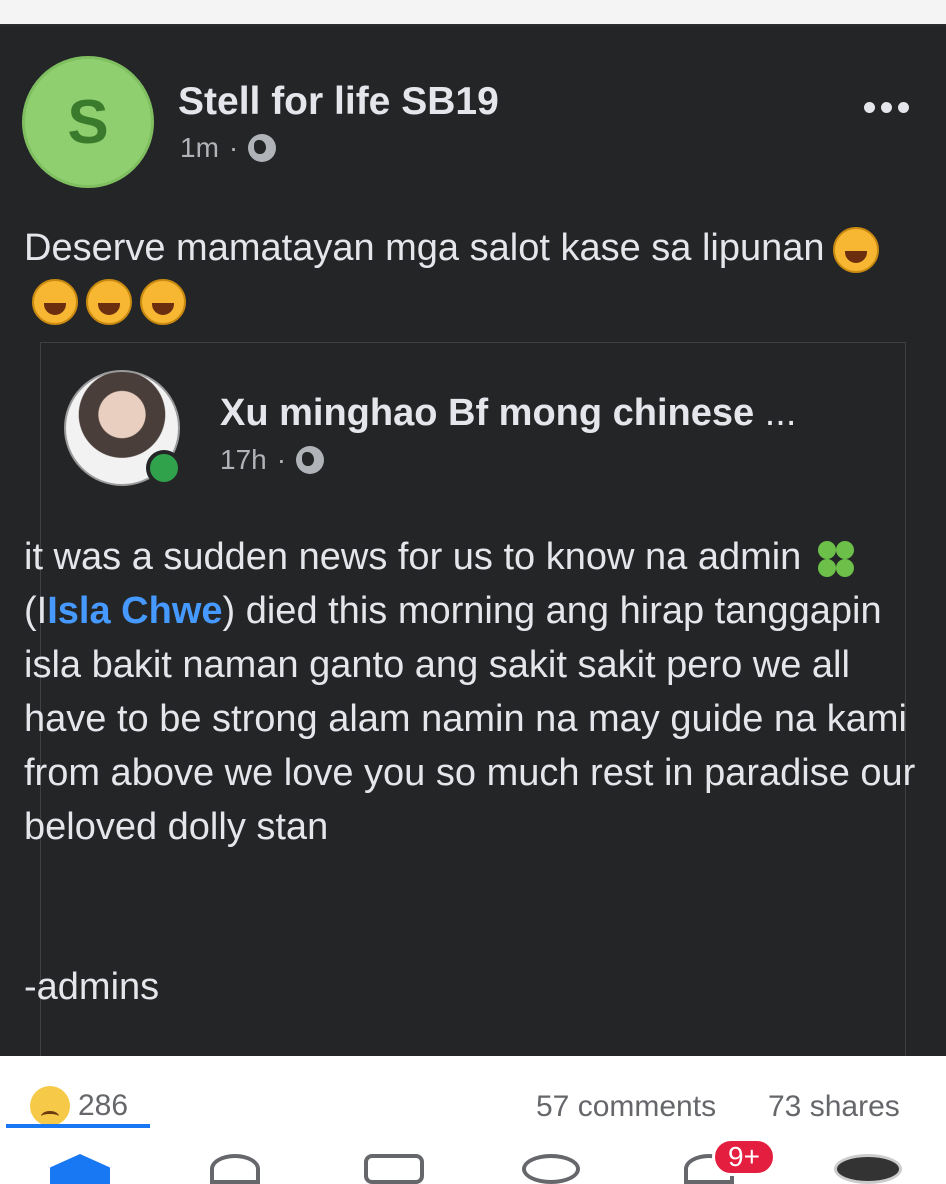 The height and width of the screenshot is (1184, 946). I want to click on four-leaf-clover-icon, so click(836, 559).